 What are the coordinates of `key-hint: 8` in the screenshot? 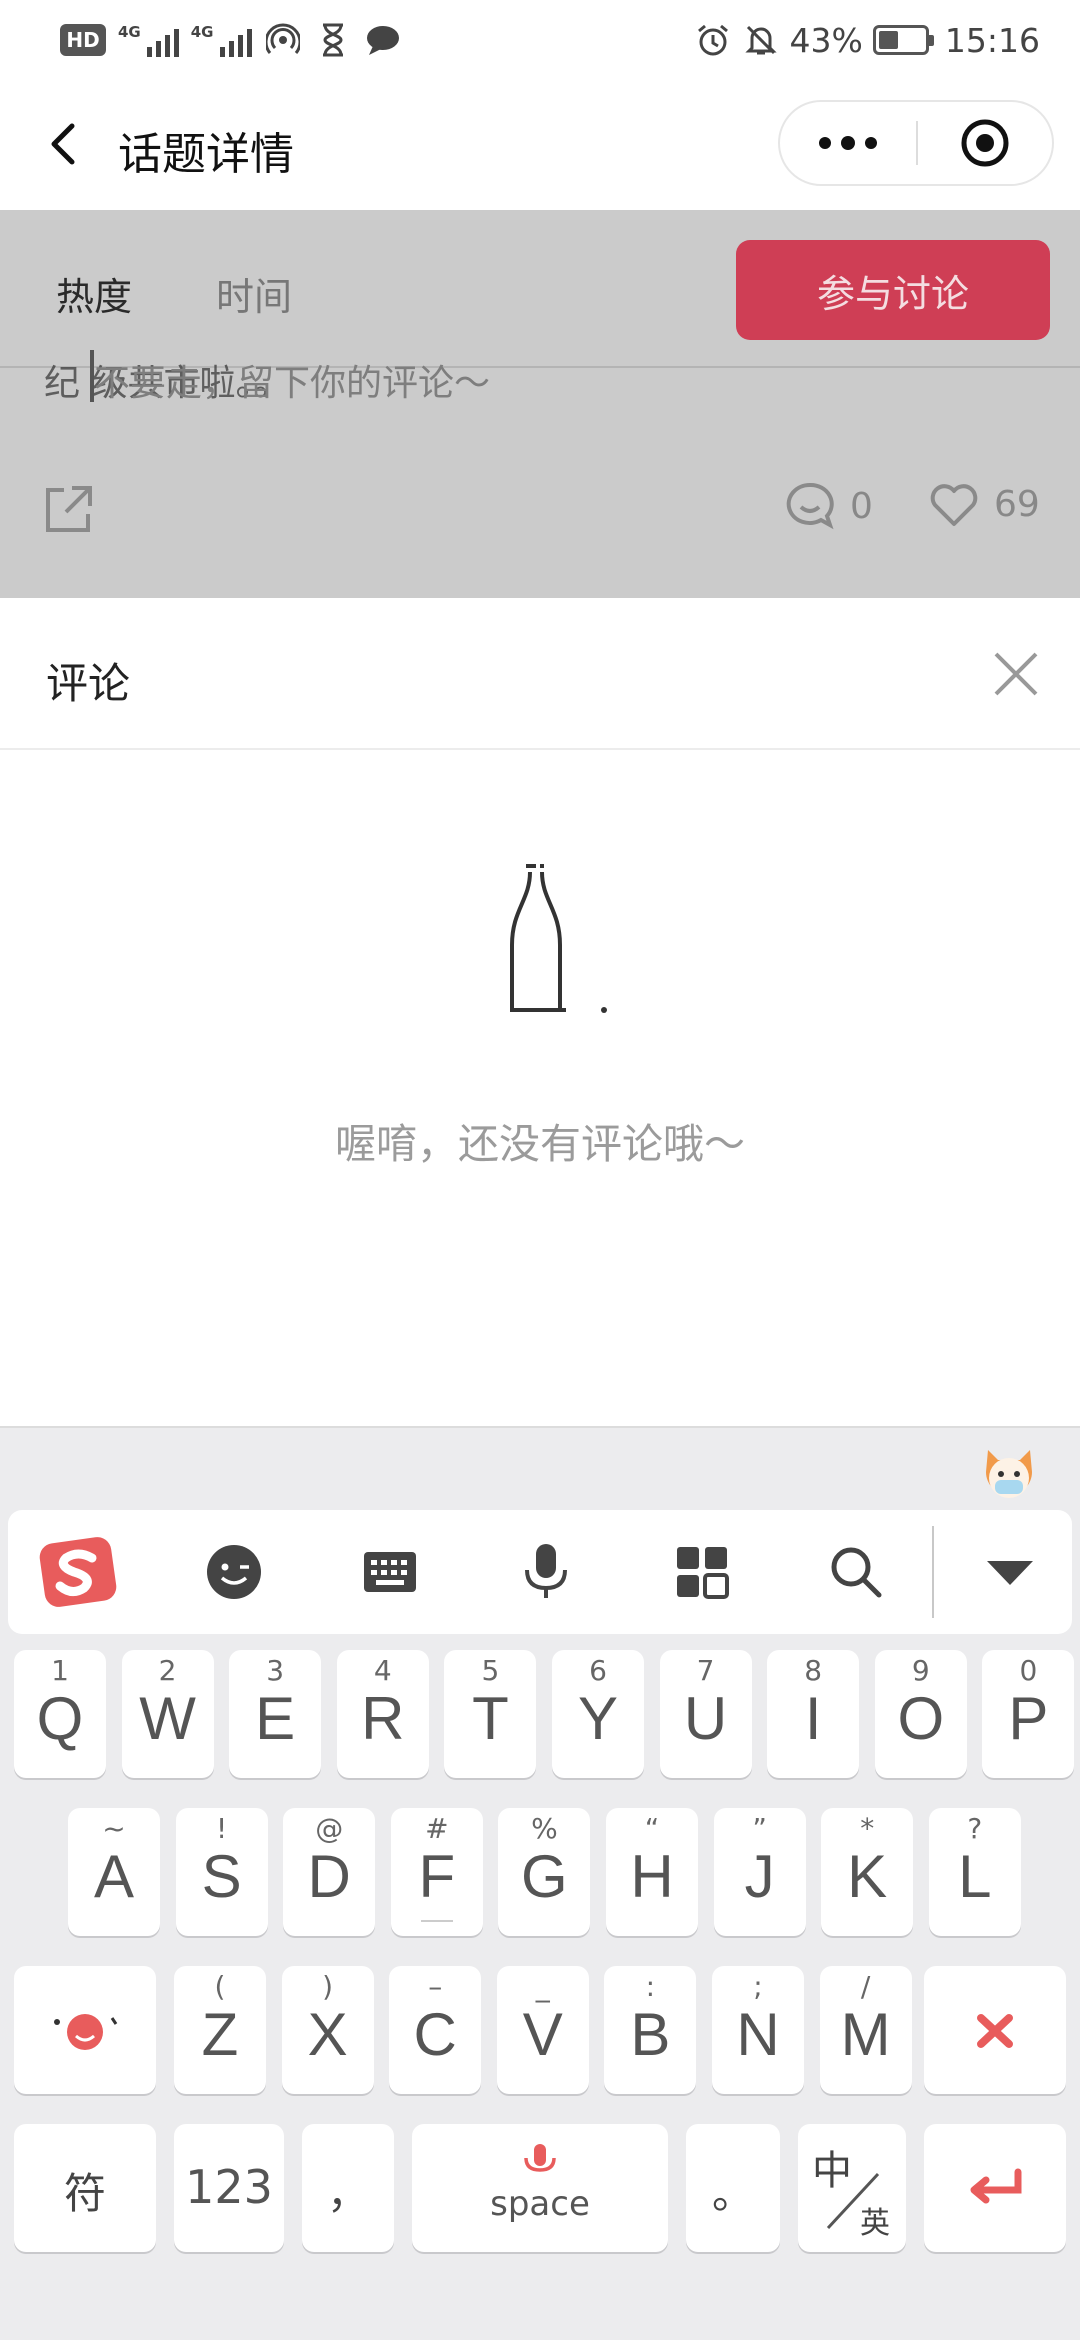 It's located at (813, 1670).